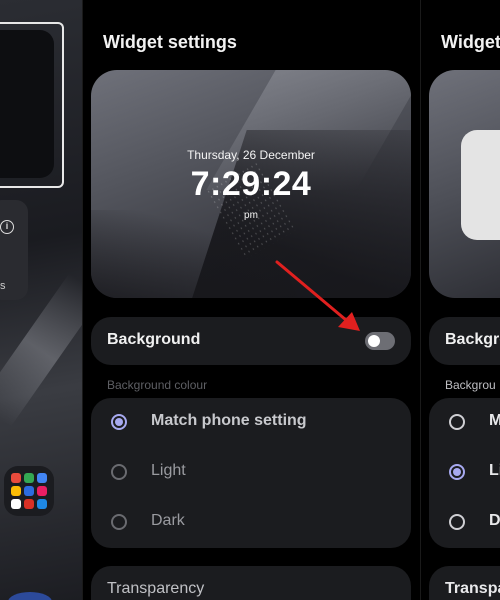  Describe the element at coordinates (494, 520) in the screenshot. I see `option-label: D` at that location.